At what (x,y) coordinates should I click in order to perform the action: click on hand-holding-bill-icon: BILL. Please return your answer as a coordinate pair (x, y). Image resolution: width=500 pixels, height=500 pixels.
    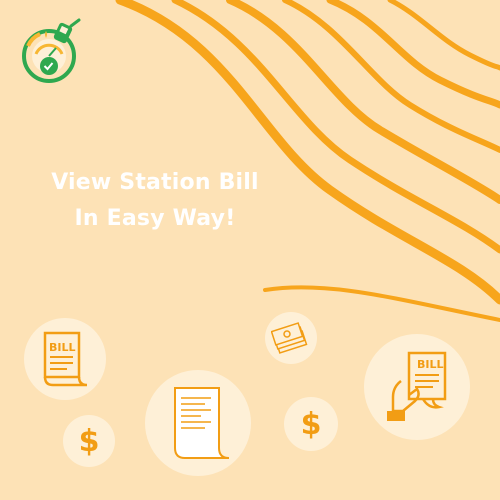
    Looking at the image, I should click on (417, 386).